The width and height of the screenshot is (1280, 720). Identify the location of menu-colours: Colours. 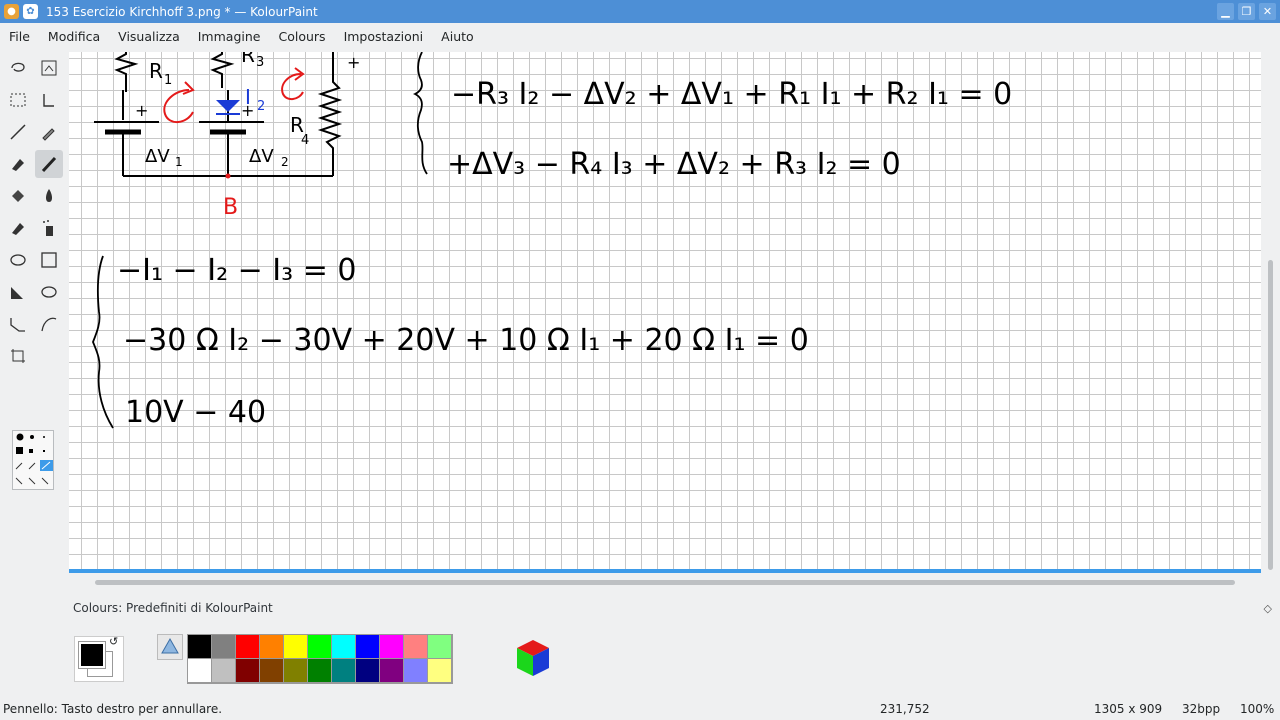
(301, 36).